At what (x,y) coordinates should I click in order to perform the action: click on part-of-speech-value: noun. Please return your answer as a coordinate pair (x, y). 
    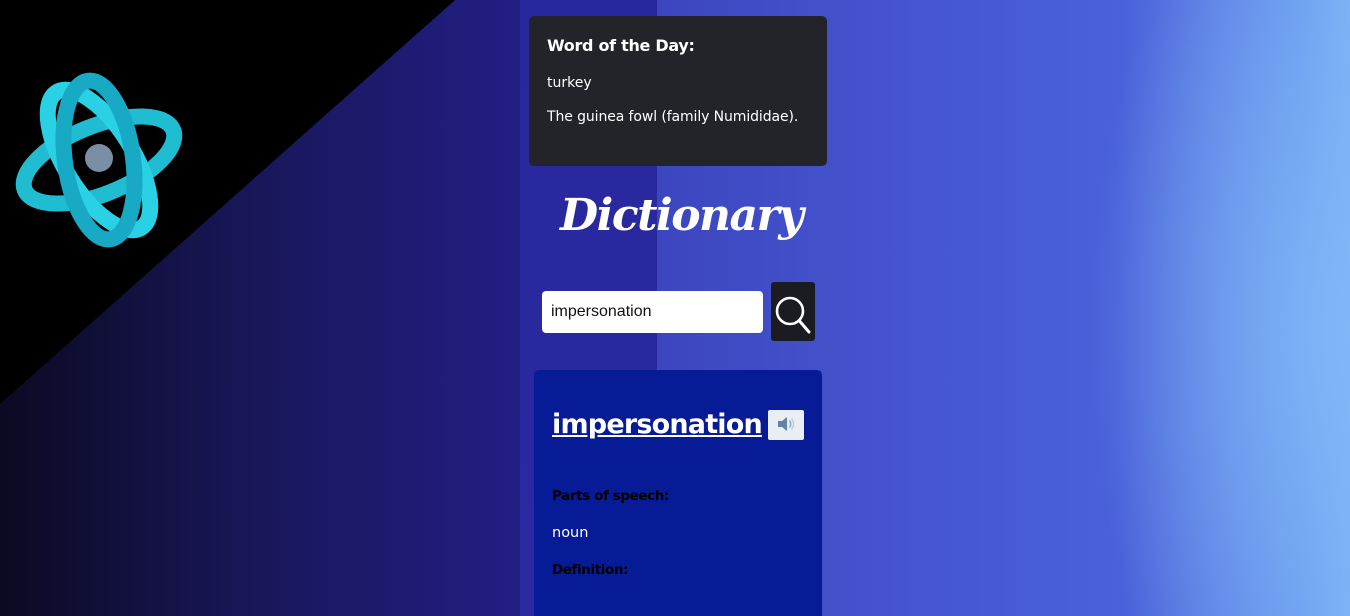
    Looking at the image, I should click on (570, 533).